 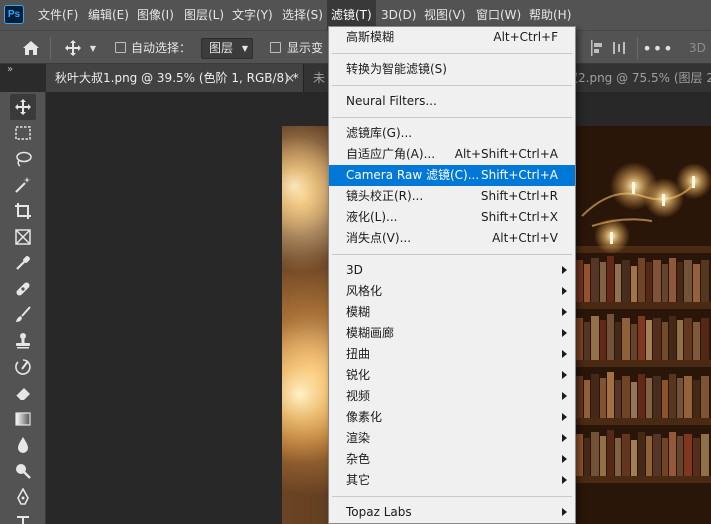 What do you see at coordinates (275, 47) in the screenshot?
I see `show-transform-checkbox` at bounding box center [275, 47].